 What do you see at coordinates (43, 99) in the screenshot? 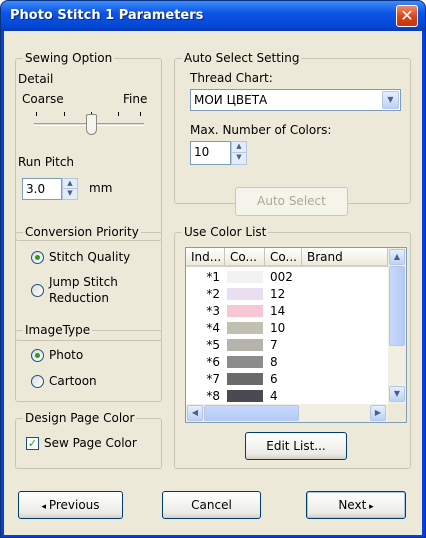
I see `coarse-label: Coarse` at bounding box center [43, 99].